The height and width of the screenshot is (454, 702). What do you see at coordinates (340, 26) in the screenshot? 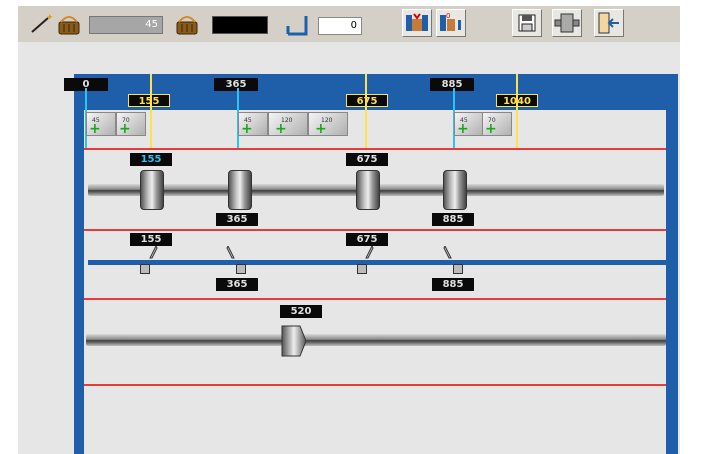
I see `offset-input: 0` at bounding box center [340, 26].